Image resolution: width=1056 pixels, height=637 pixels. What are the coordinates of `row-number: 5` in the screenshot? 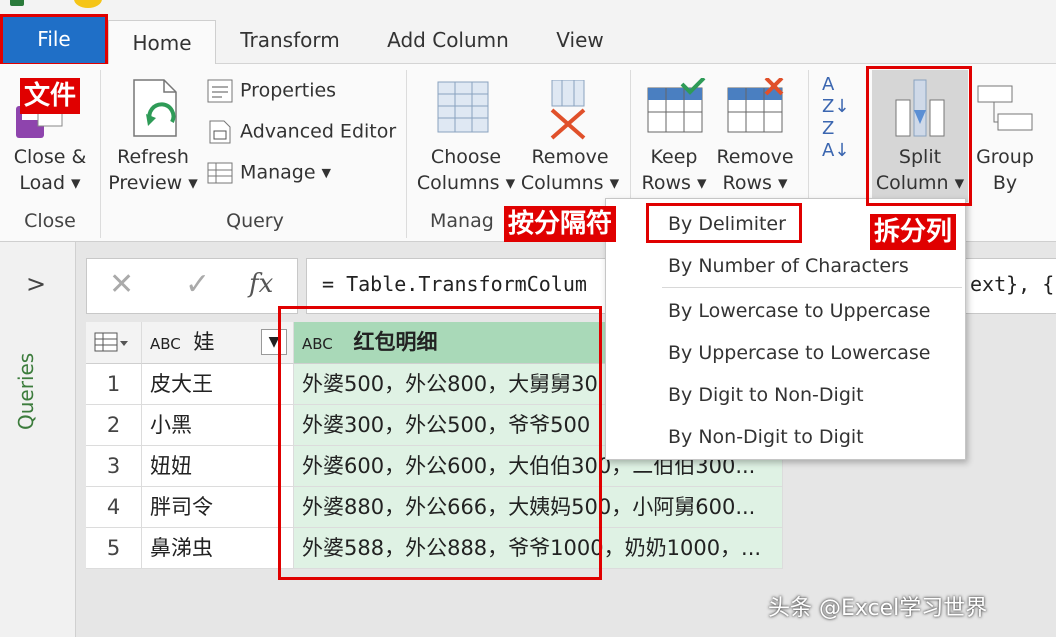 It's located at (114, 548).